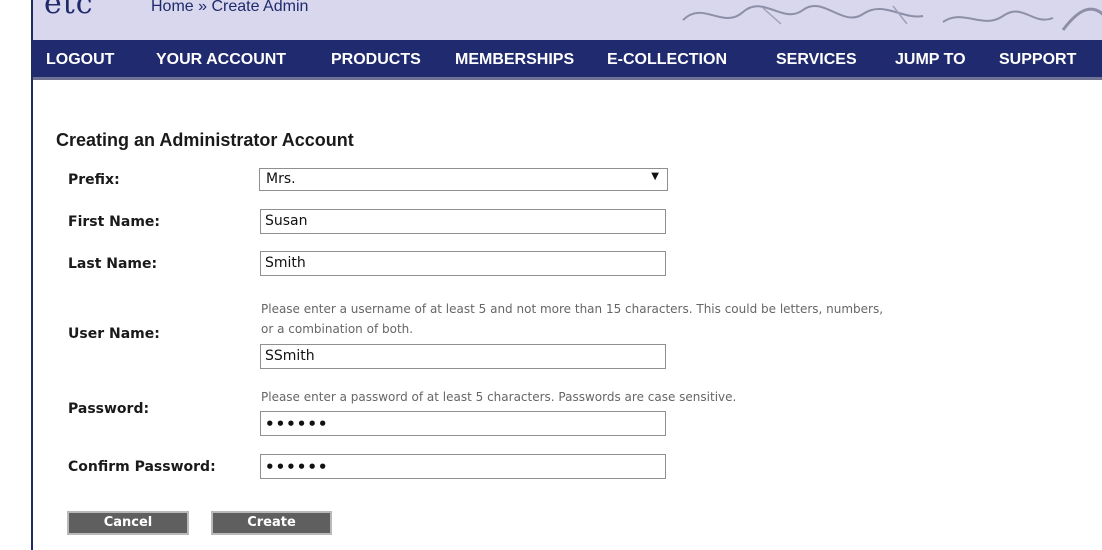 This screenshot has width=1102, height=550. Describe the element at coordinates (930, 60) in the screenshot. I see `nav-jump-to: JUMP TO` at that location.